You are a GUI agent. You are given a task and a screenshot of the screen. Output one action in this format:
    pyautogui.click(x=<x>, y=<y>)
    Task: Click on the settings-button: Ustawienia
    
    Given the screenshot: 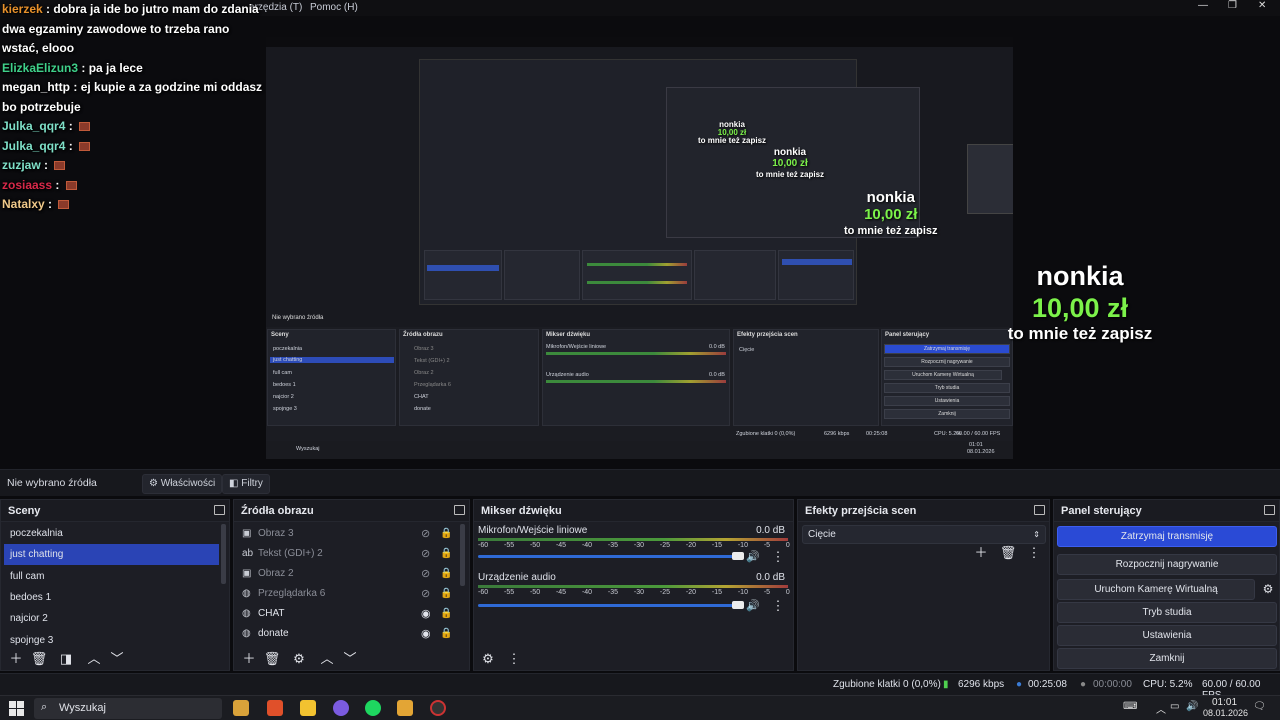 What is the action you would take?
    pyautogui.click(x=1167, y=635)
    